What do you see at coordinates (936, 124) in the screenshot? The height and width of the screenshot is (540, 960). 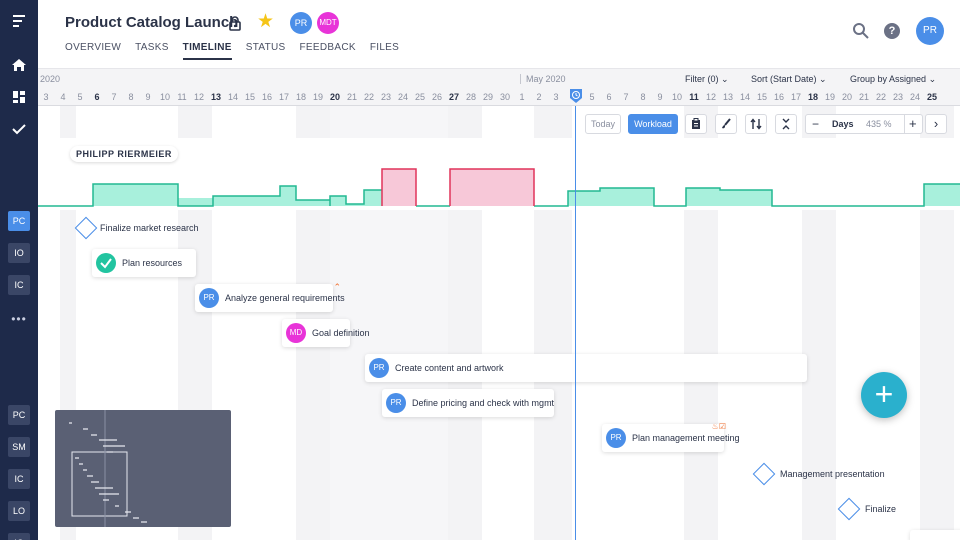 I see `next-button: ›` at bounding box center [936, 124].